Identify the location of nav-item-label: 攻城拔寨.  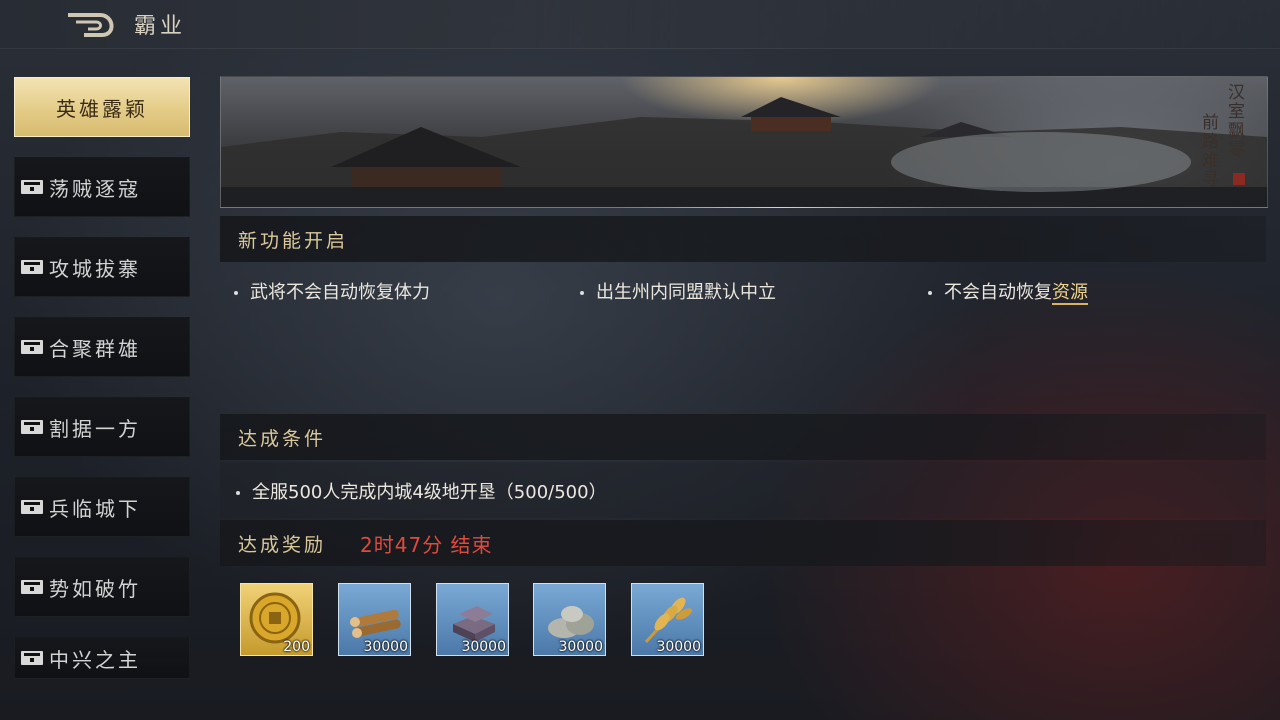
(95, 268).